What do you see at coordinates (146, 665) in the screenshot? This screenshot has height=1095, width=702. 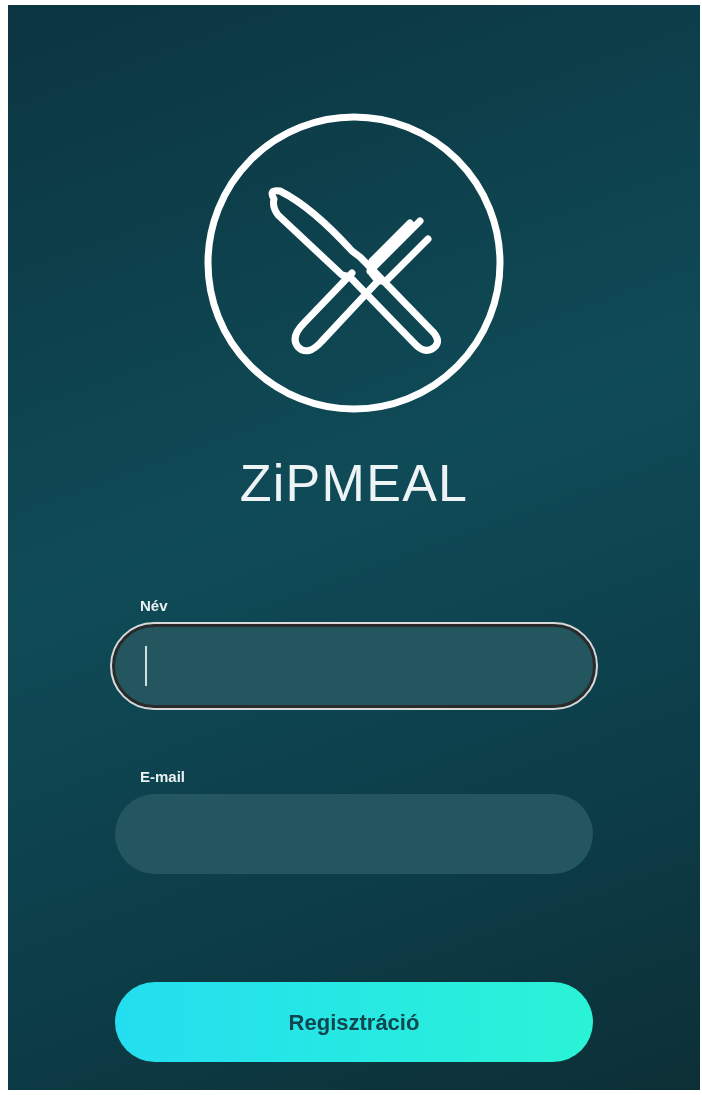 I see `text-cursor` at bounding box center [146, 665].